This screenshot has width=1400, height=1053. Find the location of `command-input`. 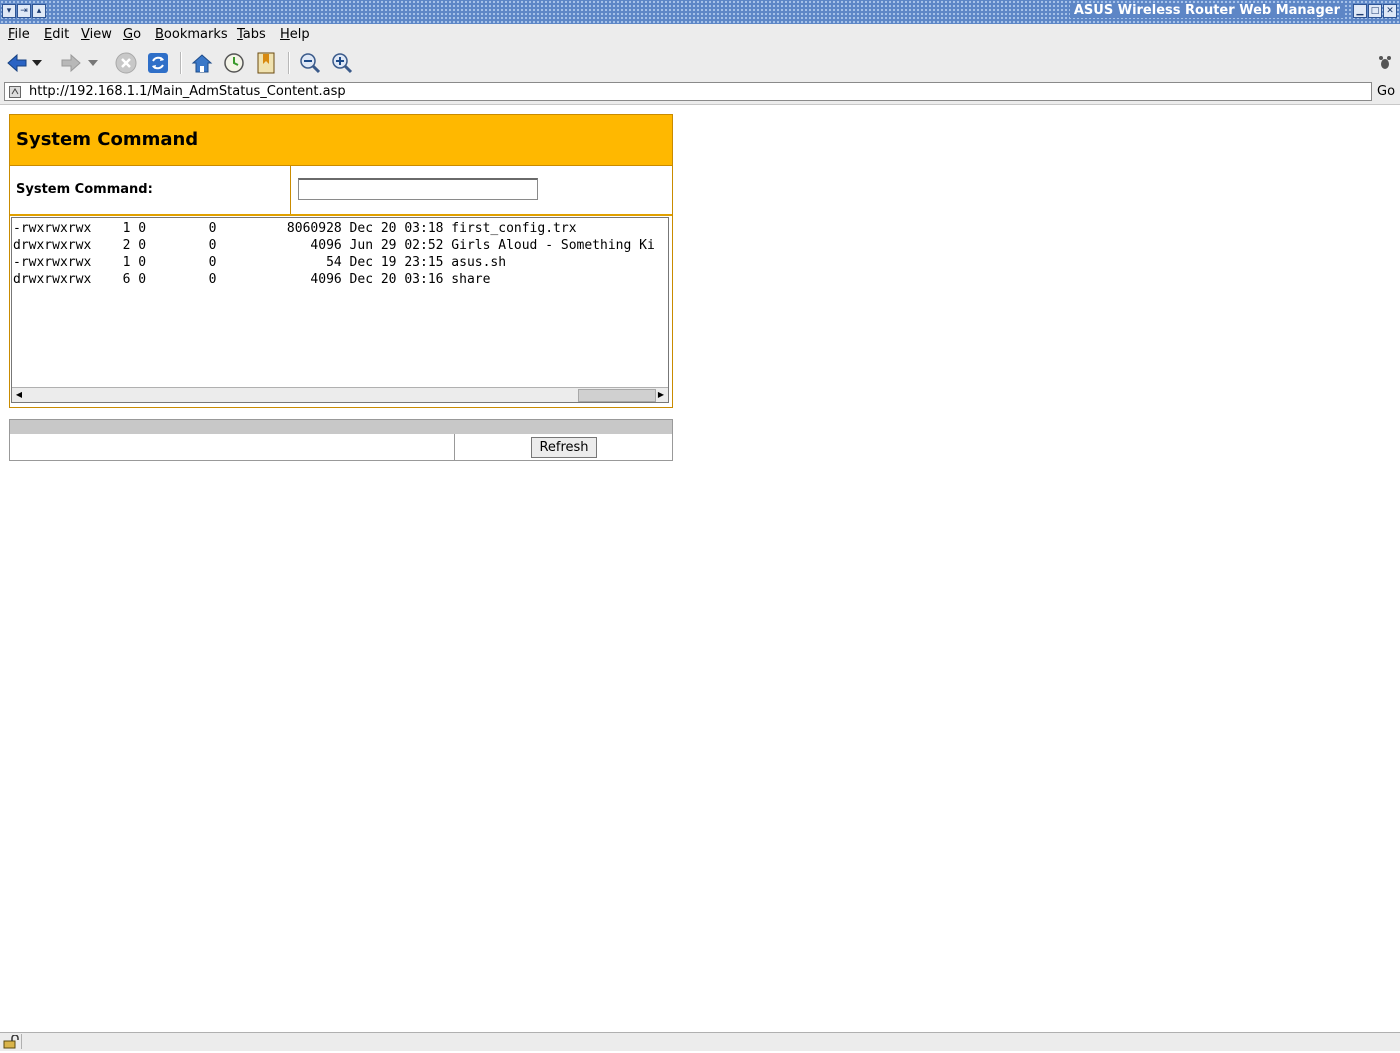

command-input is located at coordinates (418, 189).